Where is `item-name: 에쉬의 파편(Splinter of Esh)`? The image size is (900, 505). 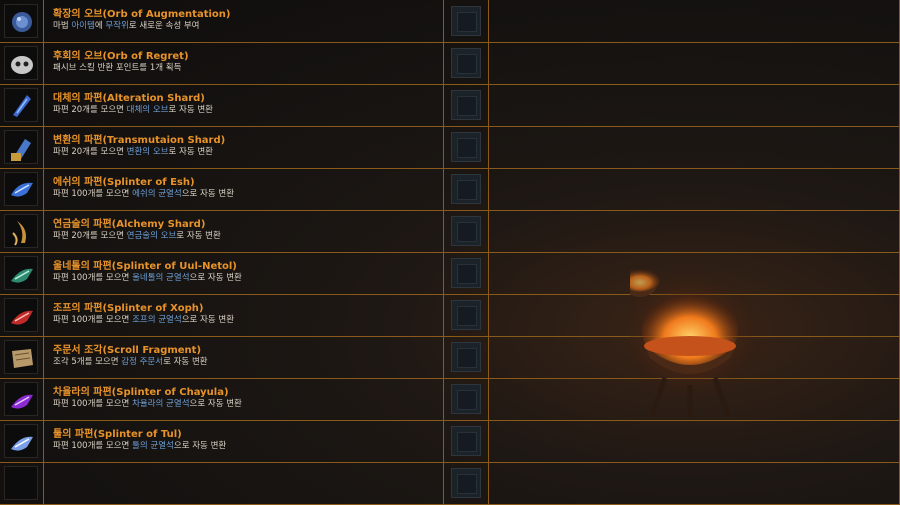
item-name: 에쉬의 파편(Splinter of Esh) is located at coordinates (124, 182).